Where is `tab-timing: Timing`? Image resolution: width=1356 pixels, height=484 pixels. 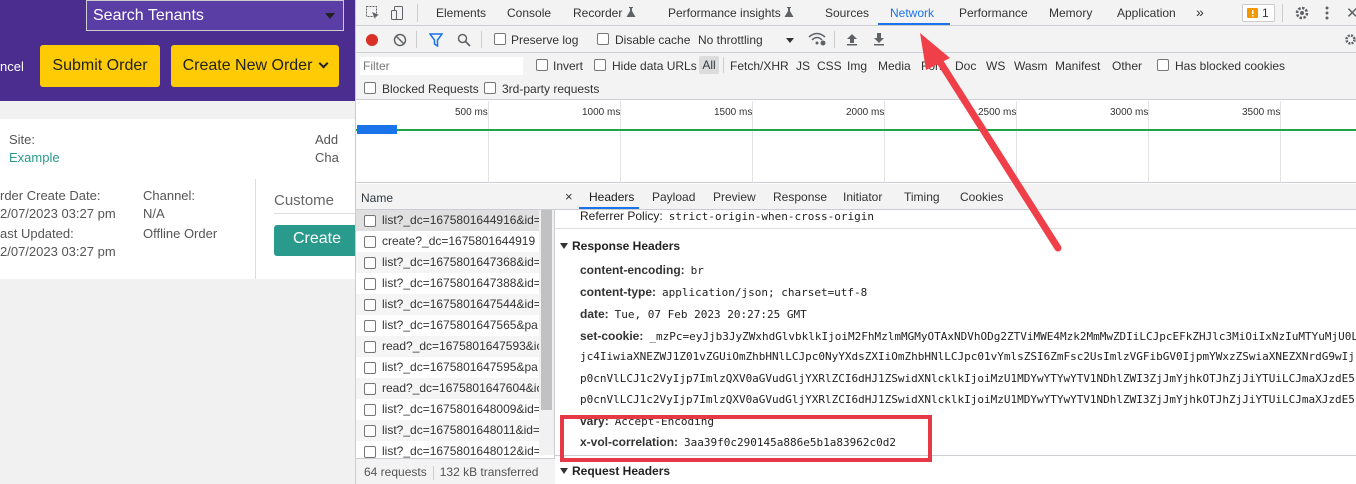 tab-timing: Timing is located at coordinates (922, 197).